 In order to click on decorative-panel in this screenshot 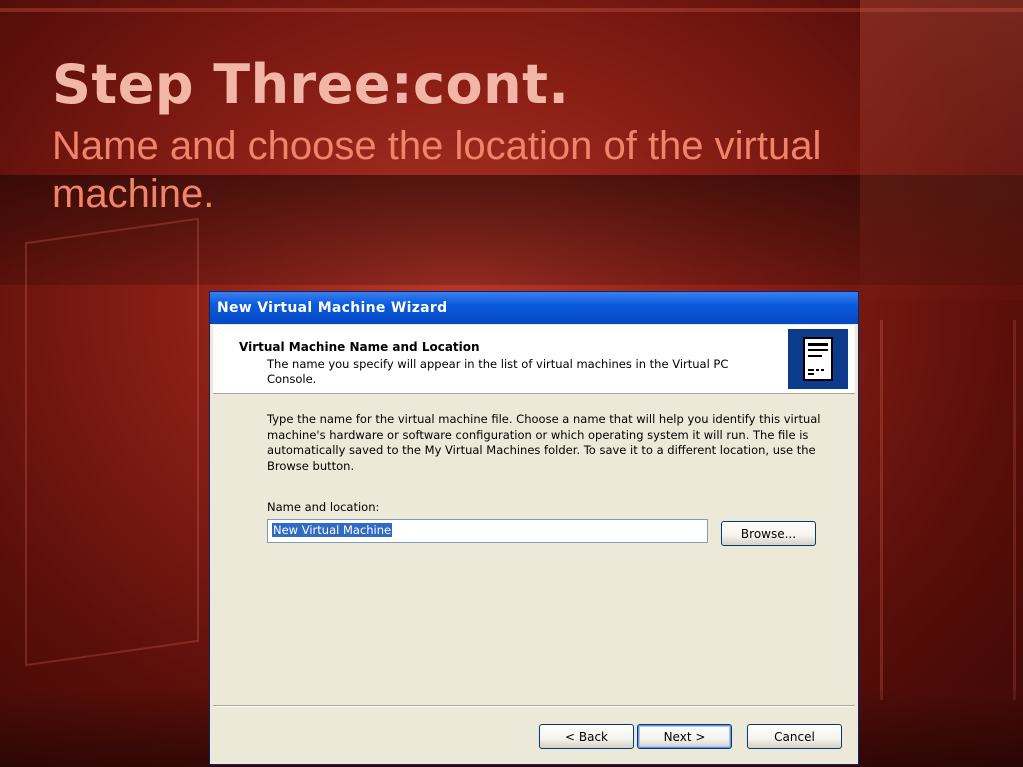, I will do `click(112, 442)`.